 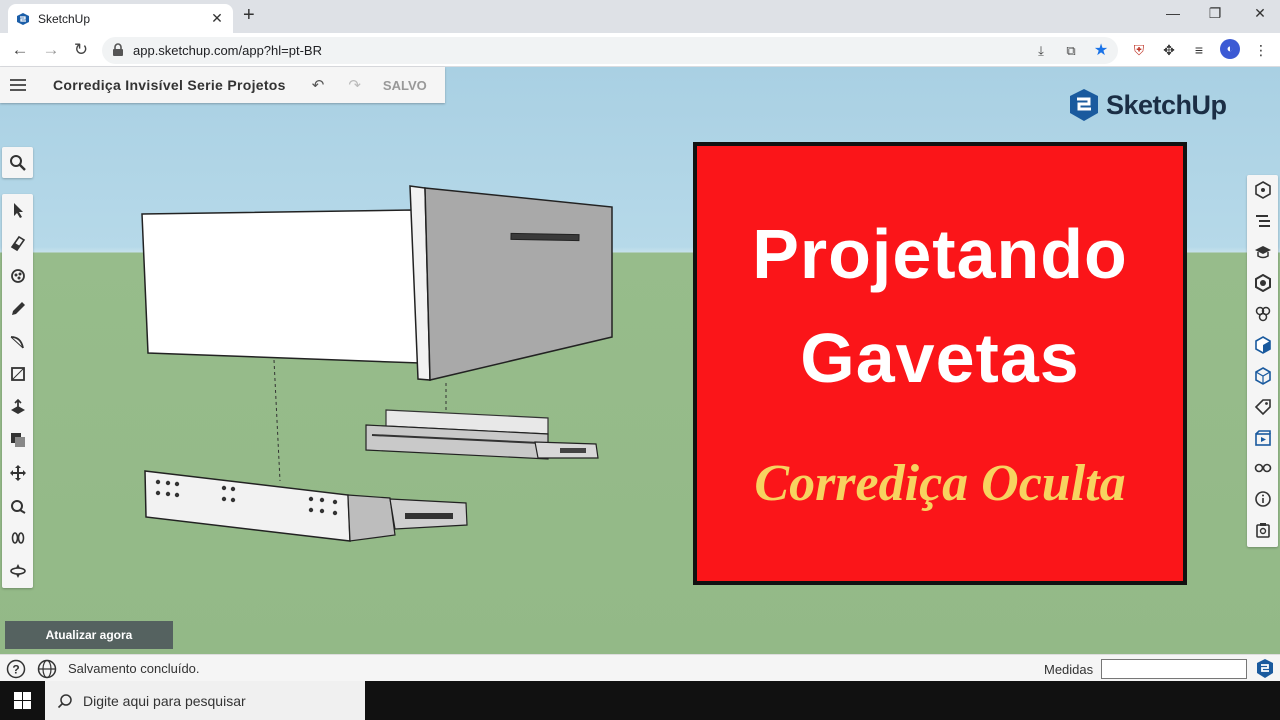 I want to click on reading-list-icon: ≡, so click(x=1199, y=50).